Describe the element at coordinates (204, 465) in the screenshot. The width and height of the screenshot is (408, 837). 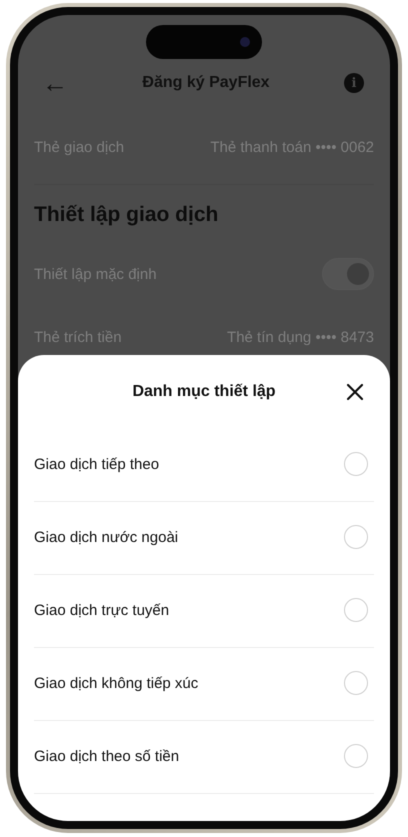
I see `option-row: Giao dịch tiếp theo` at that location.